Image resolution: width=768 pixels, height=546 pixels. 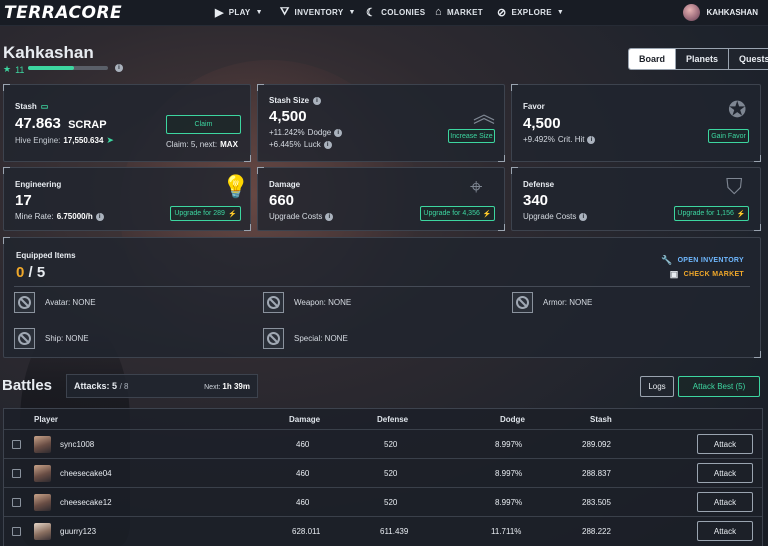 What do you see at coordinates (306, 531) in the screenshot?
I see `damage-cell: 628.011` at bounding box center [306, 531].